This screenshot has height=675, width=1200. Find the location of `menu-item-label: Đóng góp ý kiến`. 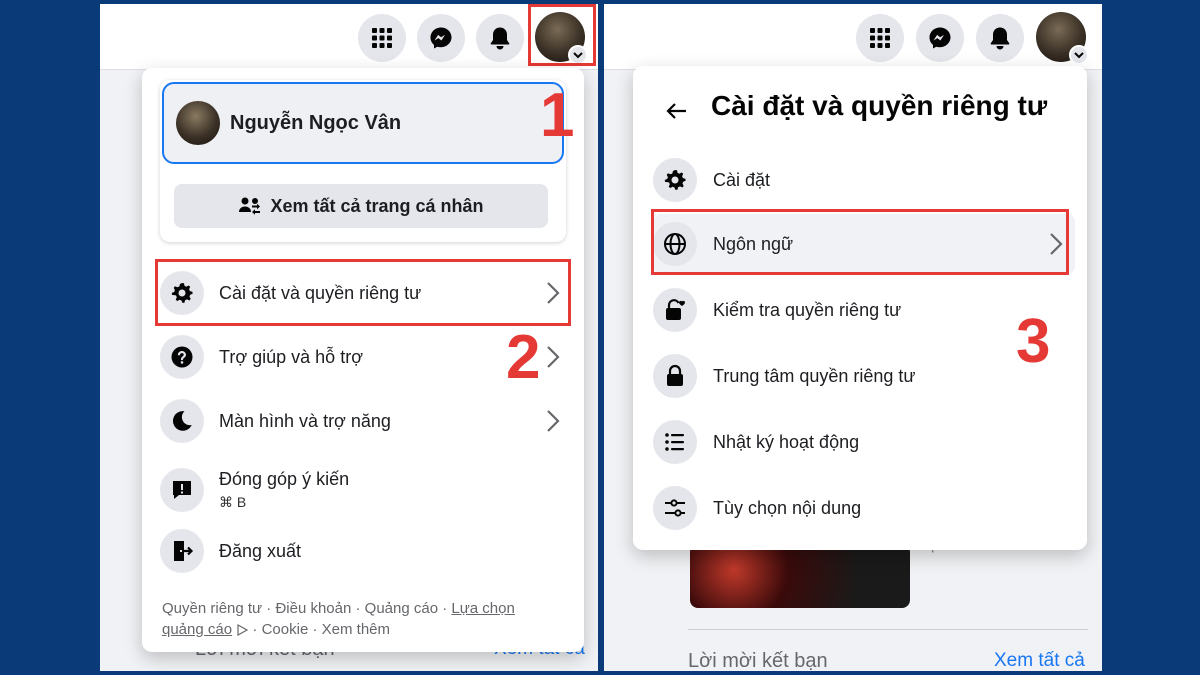

menu-item-label: Đóng góp ý kiến is located at coordinates (284, 479).